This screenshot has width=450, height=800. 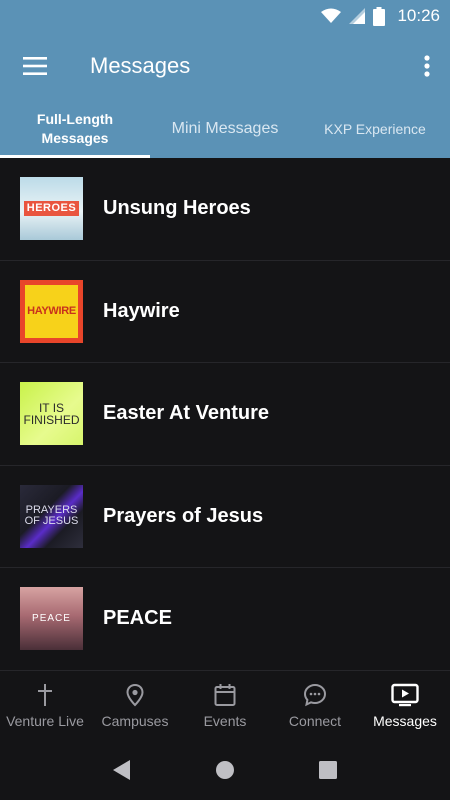 I want to click on tab-label: Mini Messages, so click(x=225, y=128).